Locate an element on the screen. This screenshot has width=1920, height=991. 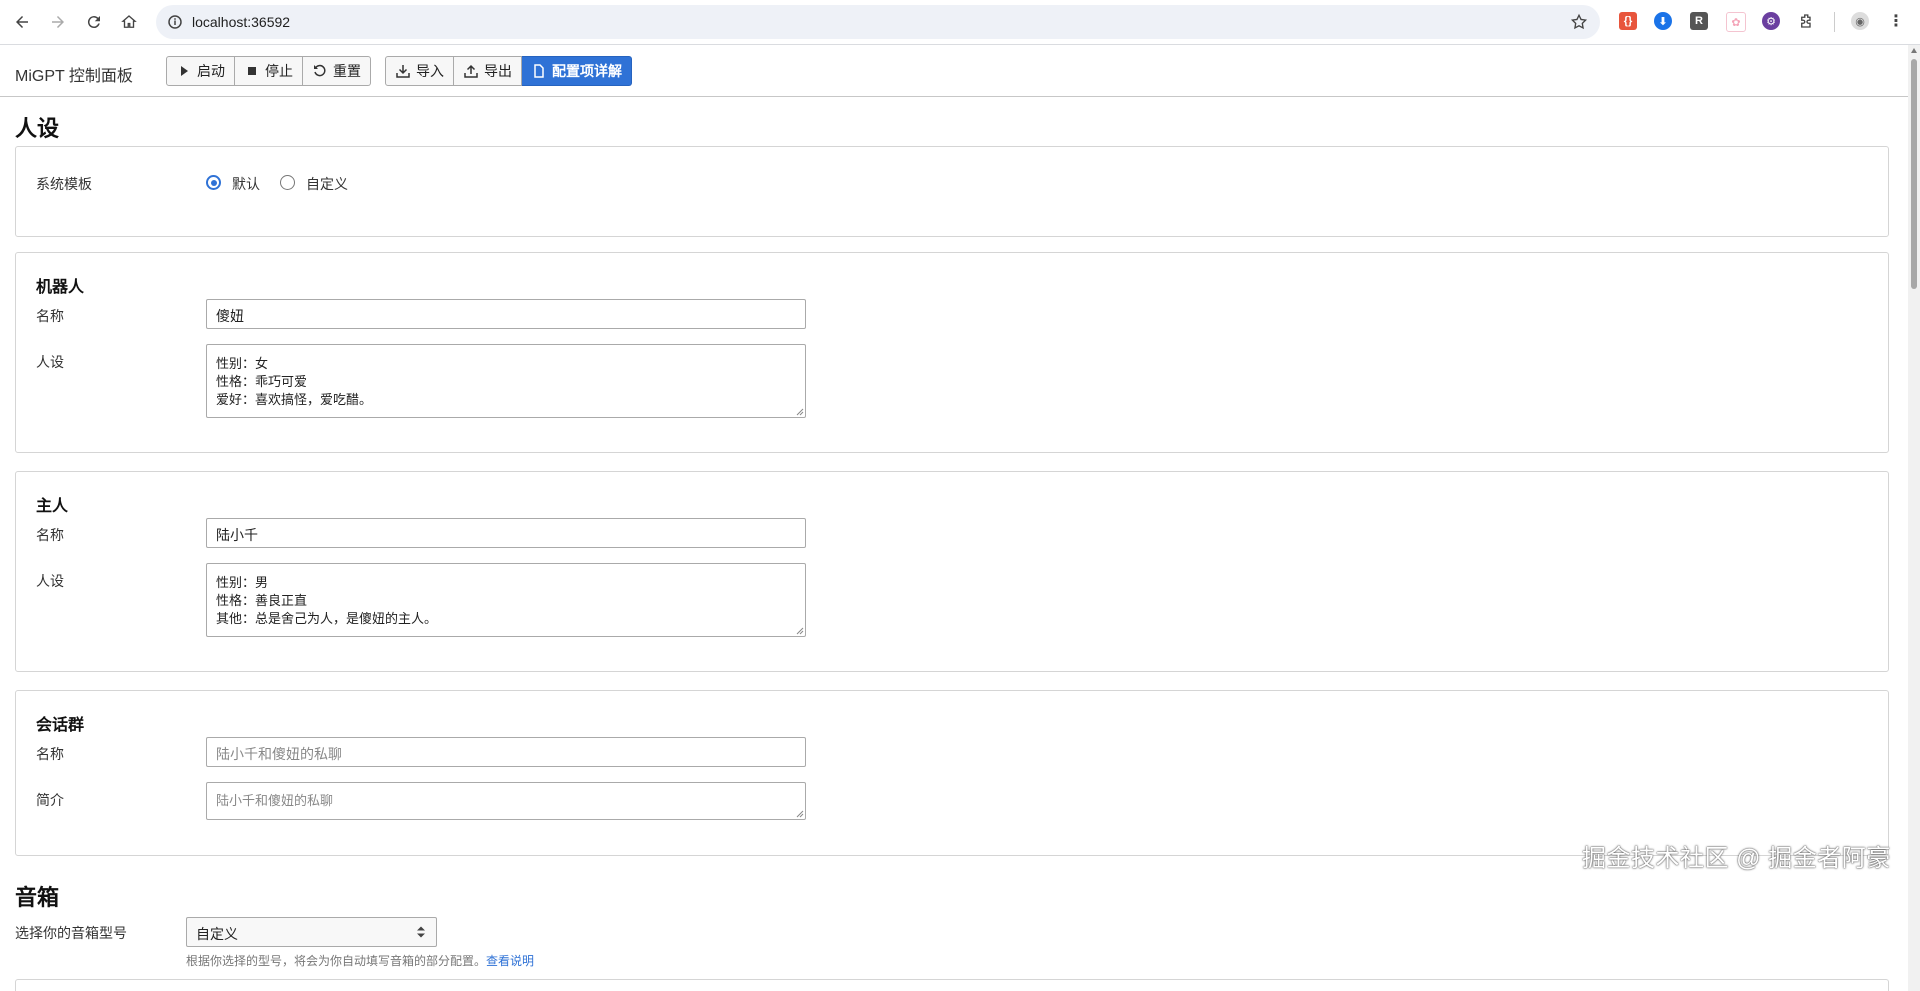
config-detail-button: 配置项详解 is located at coordinates (577, 71).